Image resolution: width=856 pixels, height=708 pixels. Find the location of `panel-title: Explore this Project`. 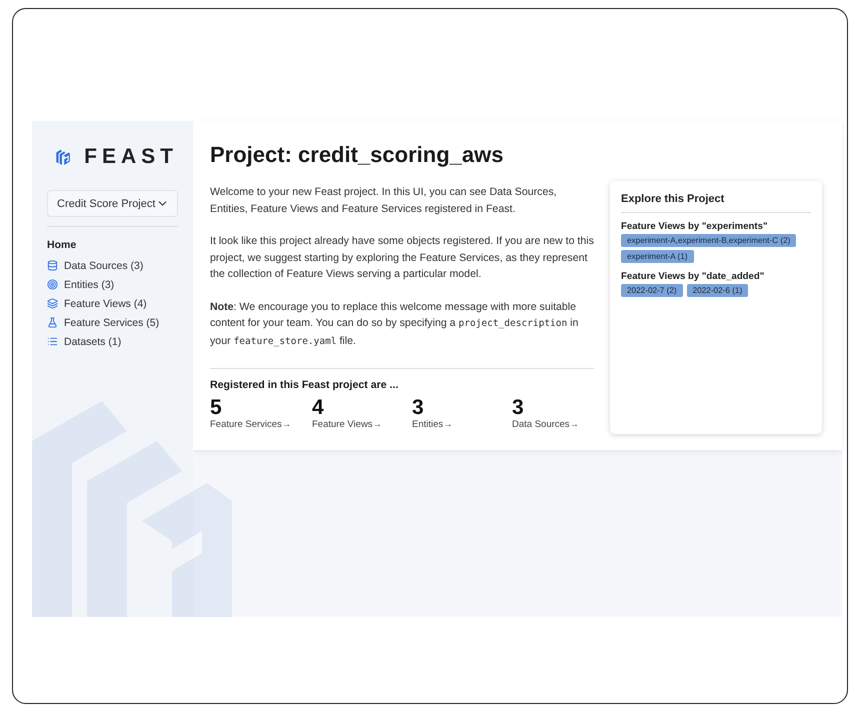

panel-title: Explore this Project is located at coordinates (673, 199).